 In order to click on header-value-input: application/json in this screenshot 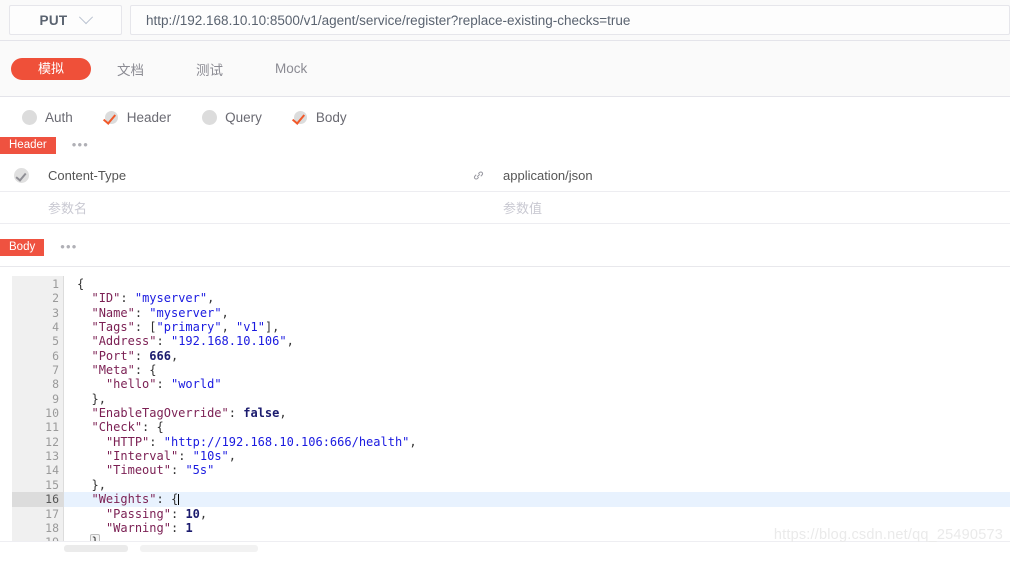, I will do `click(752, 175)`.